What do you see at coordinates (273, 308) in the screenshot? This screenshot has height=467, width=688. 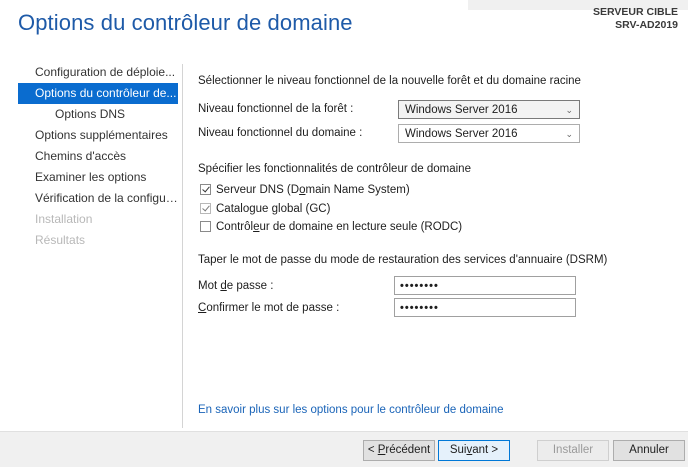 I see `confirm-password-label-post: onfirmer le mot de passe :` at bounding box center [273, 308].